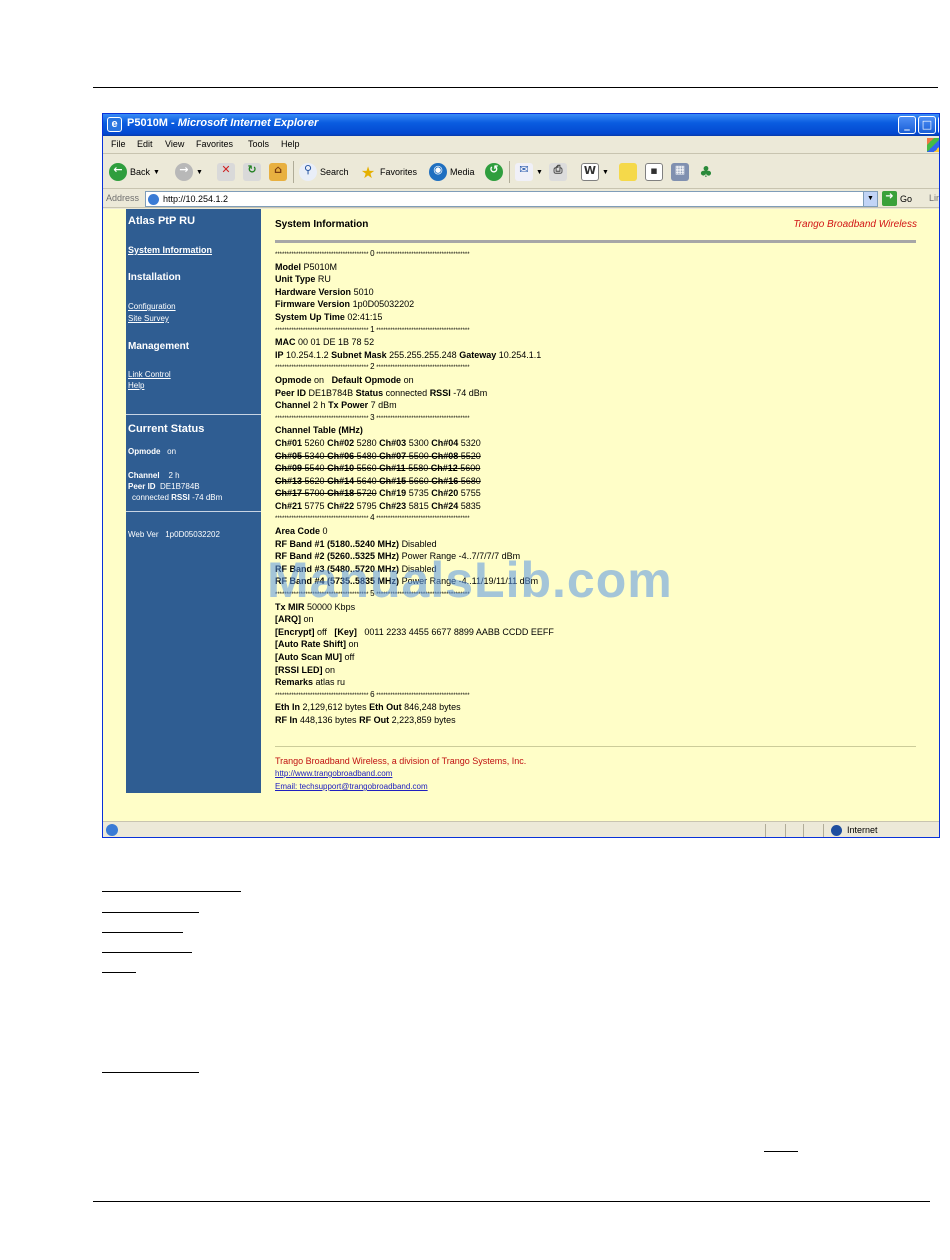 The width and height of the screenshot is (950, 1260). What do you see at coordinates (148, 318) in the screenshot?
I see `sidebar-item-site-survey: Site Survey` at bounding box center [148, 318].